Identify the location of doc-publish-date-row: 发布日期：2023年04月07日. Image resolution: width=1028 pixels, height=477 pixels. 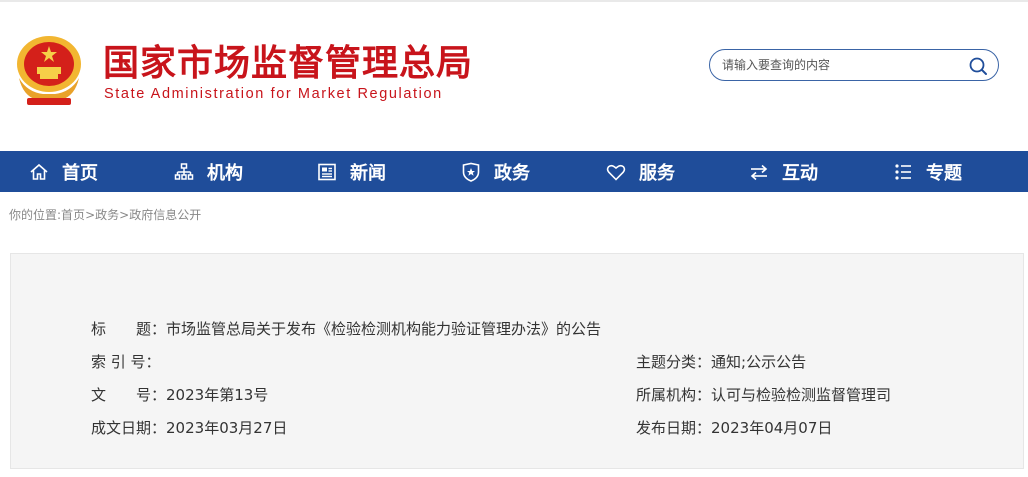
(734, 427).